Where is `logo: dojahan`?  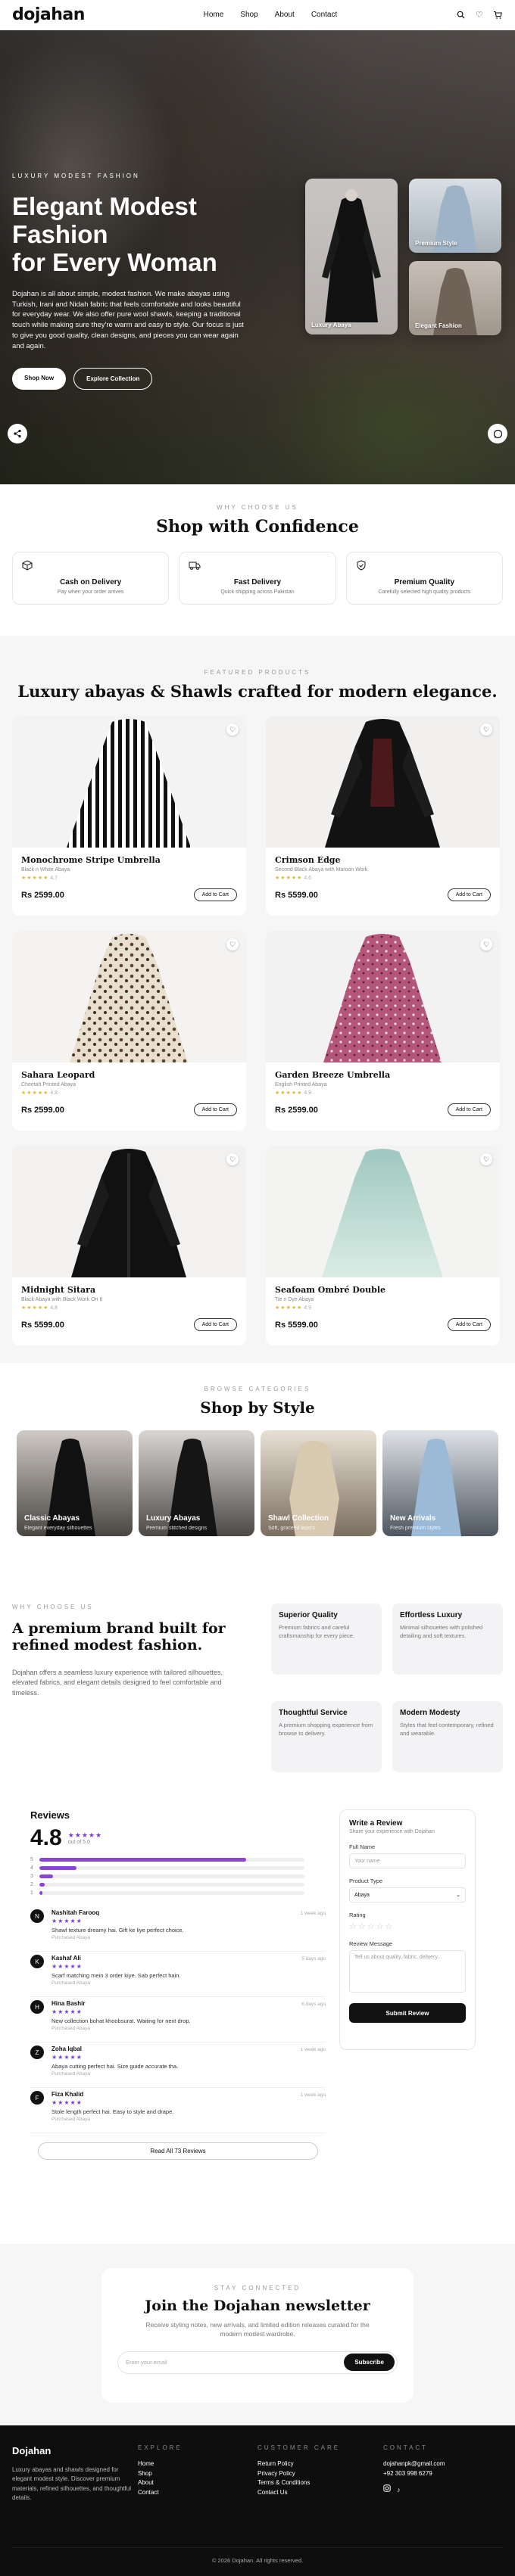
logo: dojahan is located at coordinates (48, 14).